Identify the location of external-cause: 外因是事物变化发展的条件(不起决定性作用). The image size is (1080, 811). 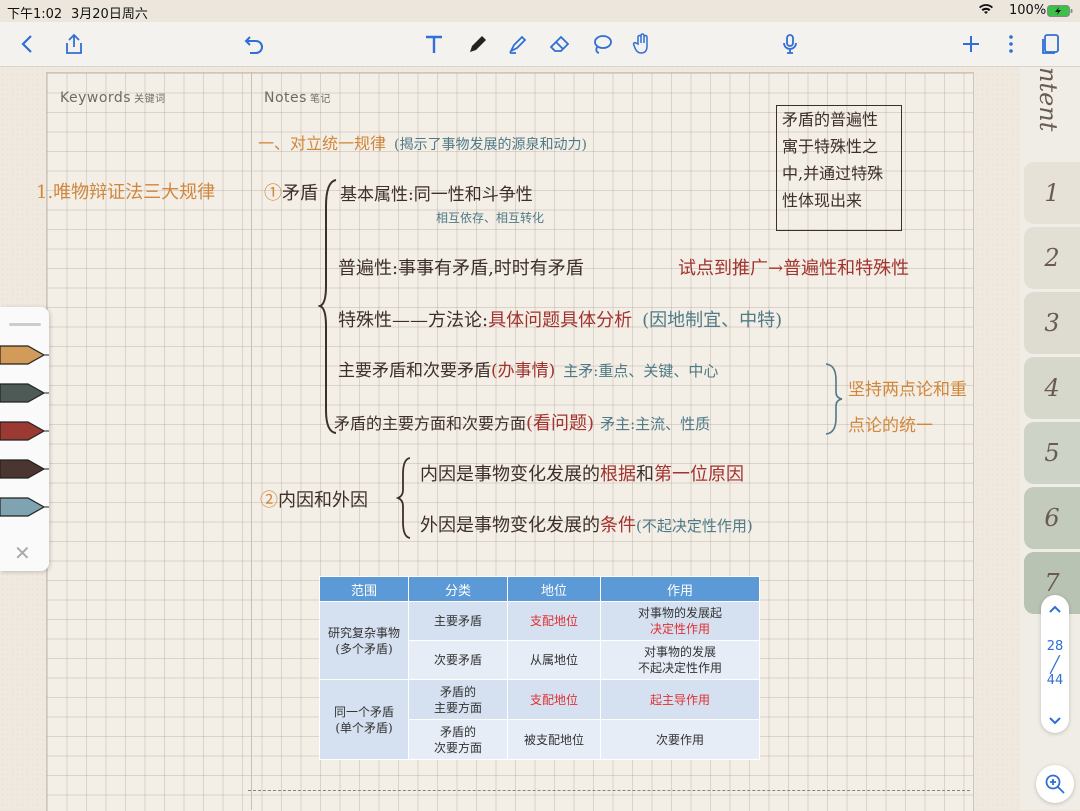
(586, 525).